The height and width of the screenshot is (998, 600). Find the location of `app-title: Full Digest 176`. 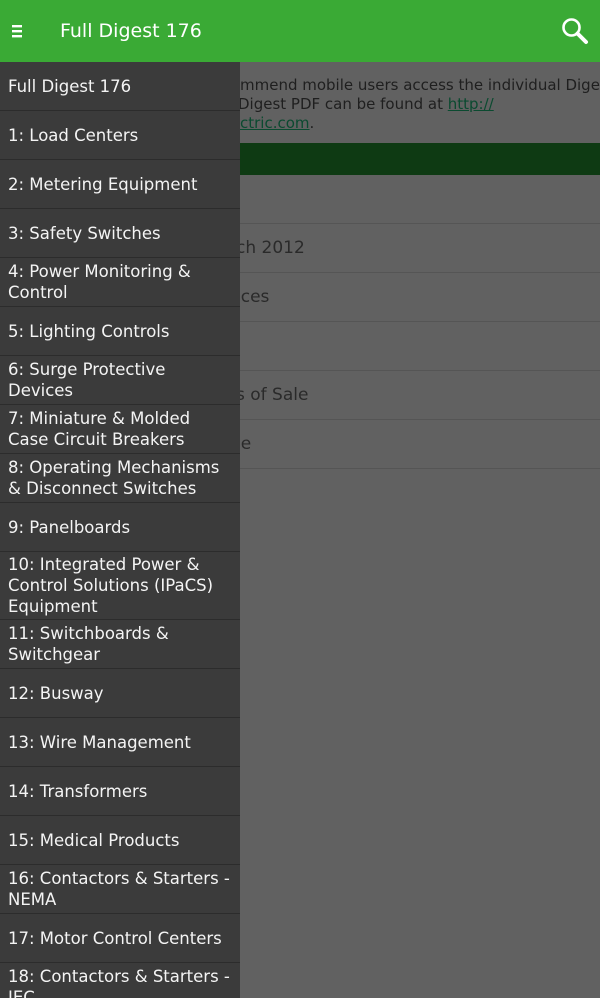

app-title: Full Digest 176 is located at coordinates (131, 31).